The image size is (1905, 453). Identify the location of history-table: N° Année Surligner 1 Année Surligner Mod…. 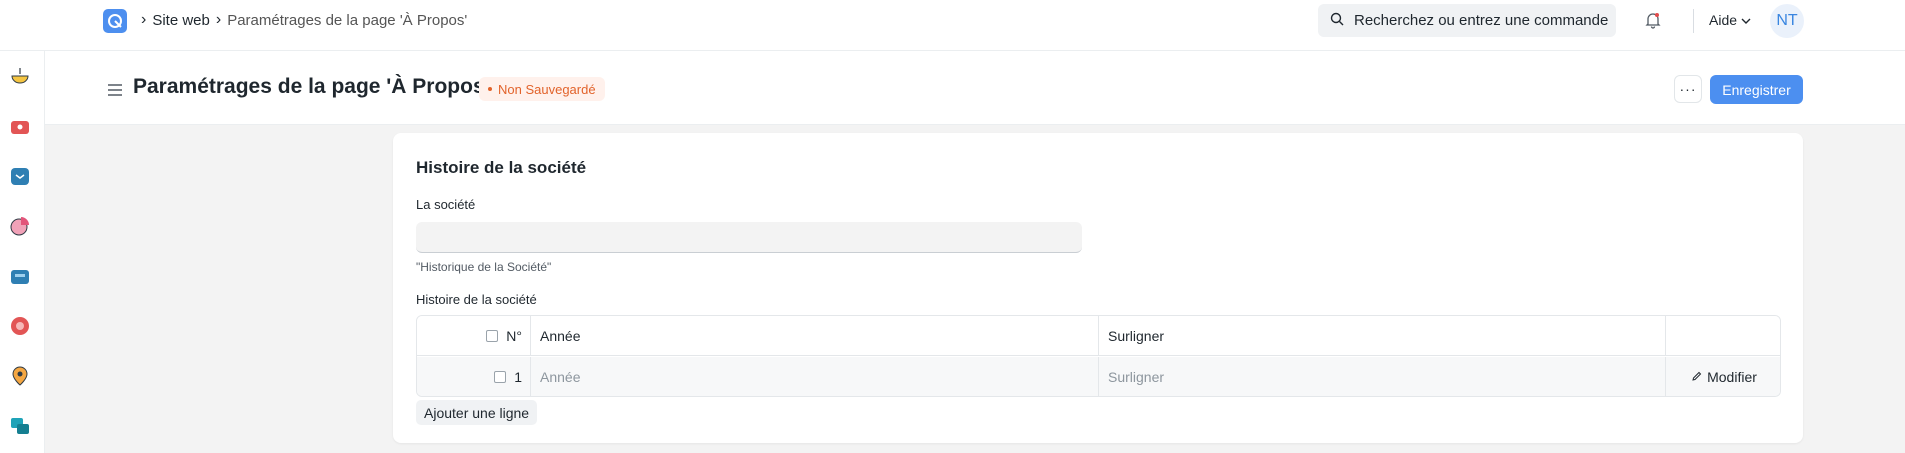
(1098, 356).